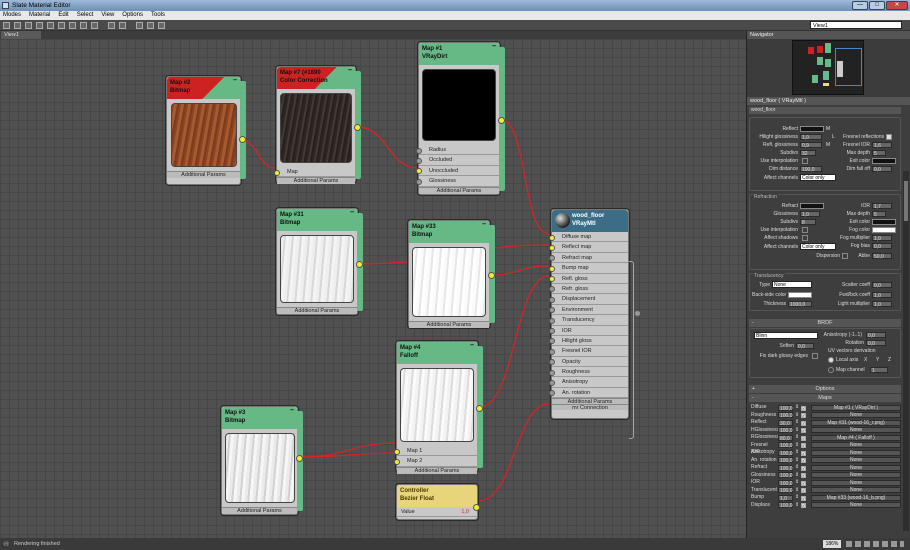 The height and width of the screenshot is (550, 910). Describe the element at coordinates (206, 130) in the screenshot. I see `node-map2-bitmap: Map #2 Bitmap – Additional Params` at that location.